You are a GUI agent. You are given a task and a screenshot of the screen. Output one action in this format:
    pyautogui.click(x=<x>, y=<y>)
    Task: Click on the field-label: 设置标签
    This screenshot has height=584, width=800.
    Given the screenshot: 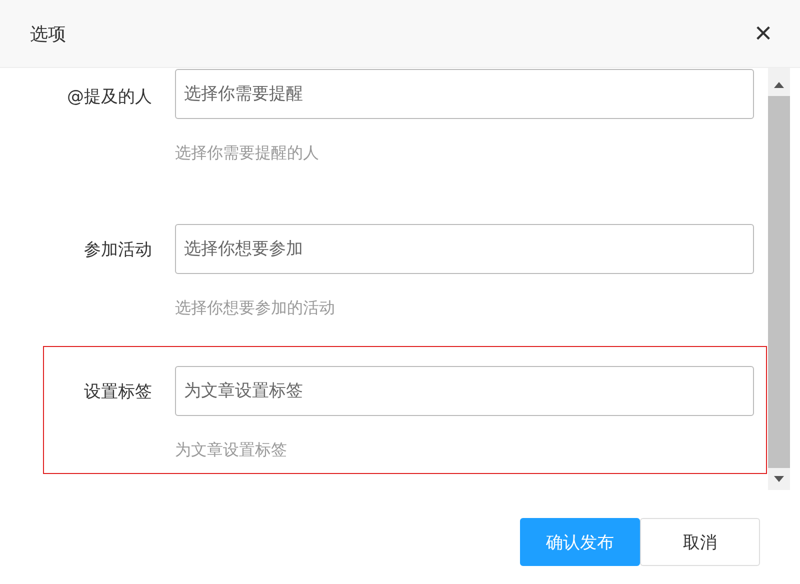 What is the action you would take?
    pyautogui.click(x=117, y=392)
    